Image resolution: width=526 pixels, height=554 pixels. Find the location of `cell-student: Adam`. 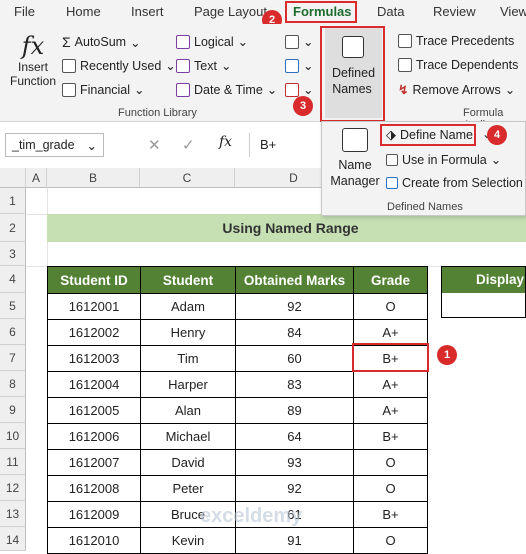

cell-student: Adam is located at coordinates (188, 306).